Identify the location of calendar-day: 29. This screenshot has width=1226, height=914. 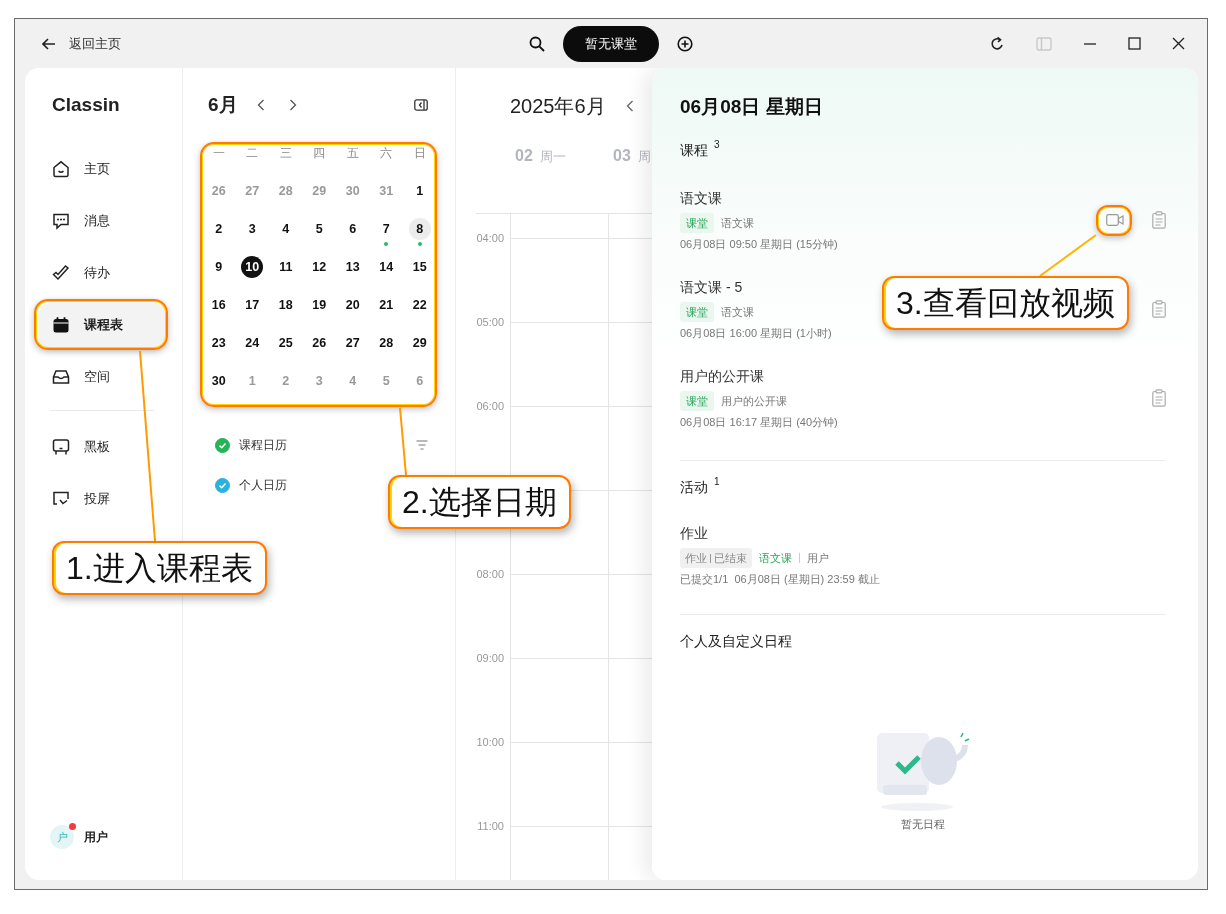
(419, 343).